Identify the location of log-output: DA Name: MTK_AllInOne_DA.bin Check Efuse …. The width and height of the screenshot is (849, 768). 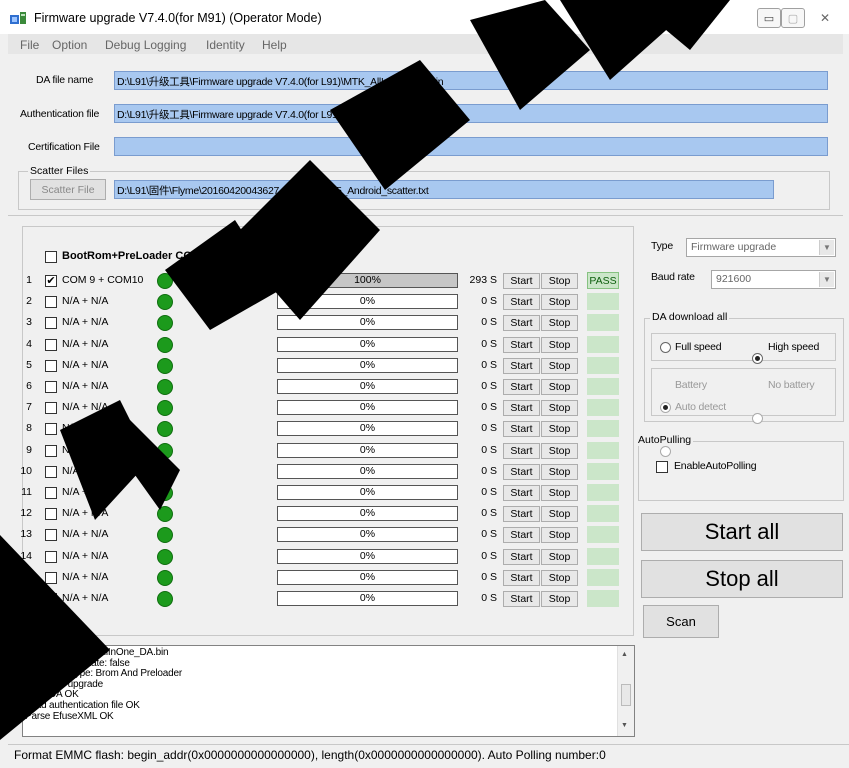
(328, 691).